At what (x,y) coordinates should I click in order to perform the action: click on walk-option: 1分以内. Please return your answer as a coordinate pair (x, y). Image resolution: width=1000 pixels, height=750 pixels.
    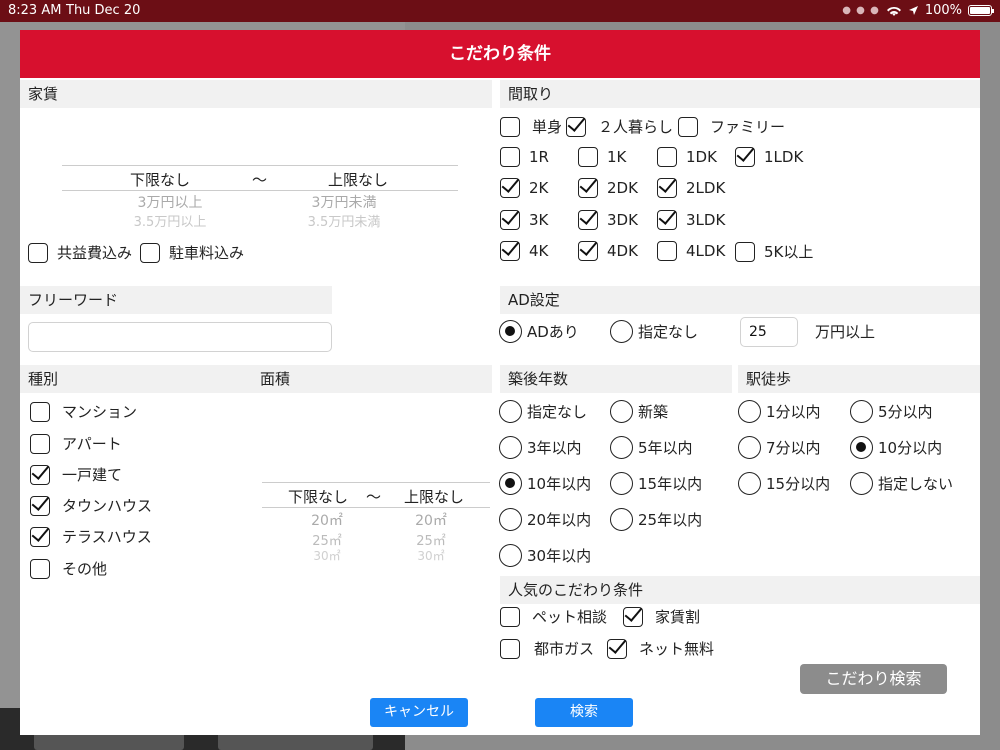
    Looking at the image, I should click on (779, 411).